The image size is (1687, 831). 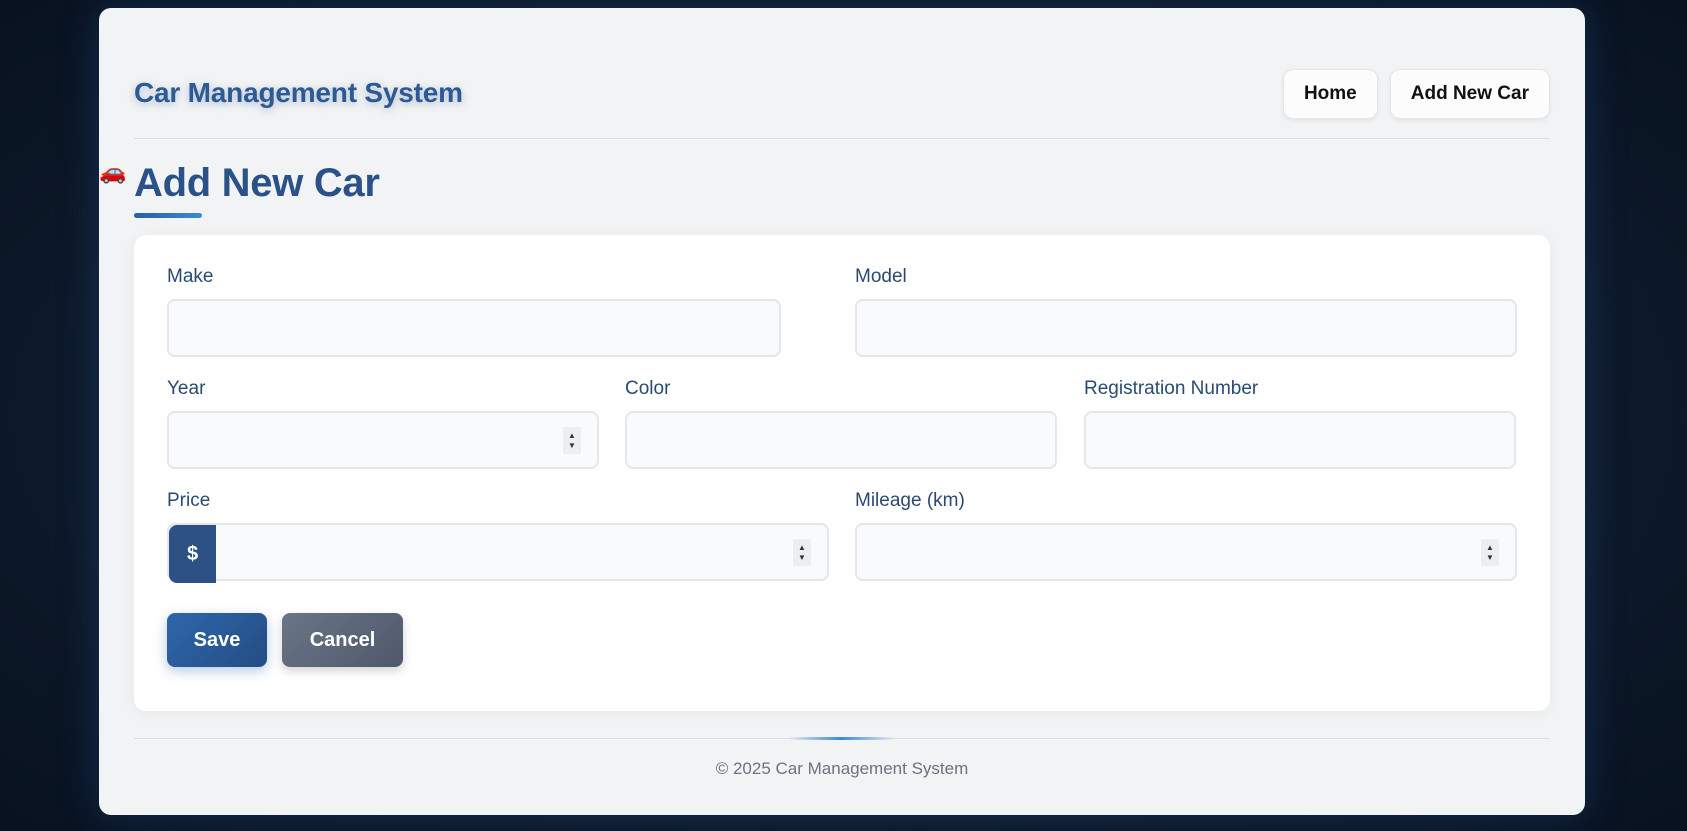 I want to click on page-title: Add New Car, so click(x=257, y=183).